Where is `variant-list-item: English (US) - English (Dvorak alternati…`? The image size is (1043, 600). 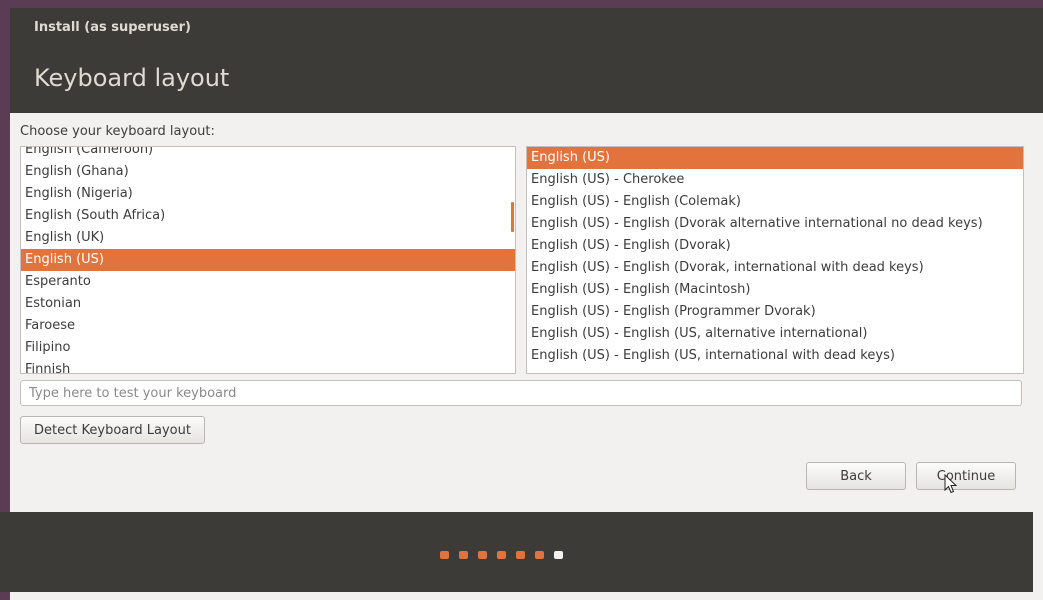
variant-list-item: English (US) - English (Dvorak alternati… is located at coordinates (775, 224).